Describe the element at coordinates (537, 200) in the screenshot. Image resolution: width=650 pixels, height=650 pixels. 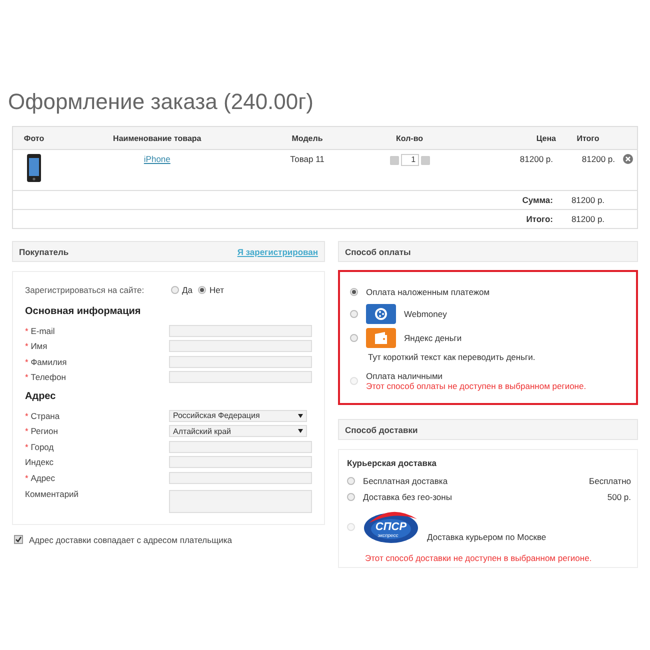
I see `total-label: Сумма:` at that location.